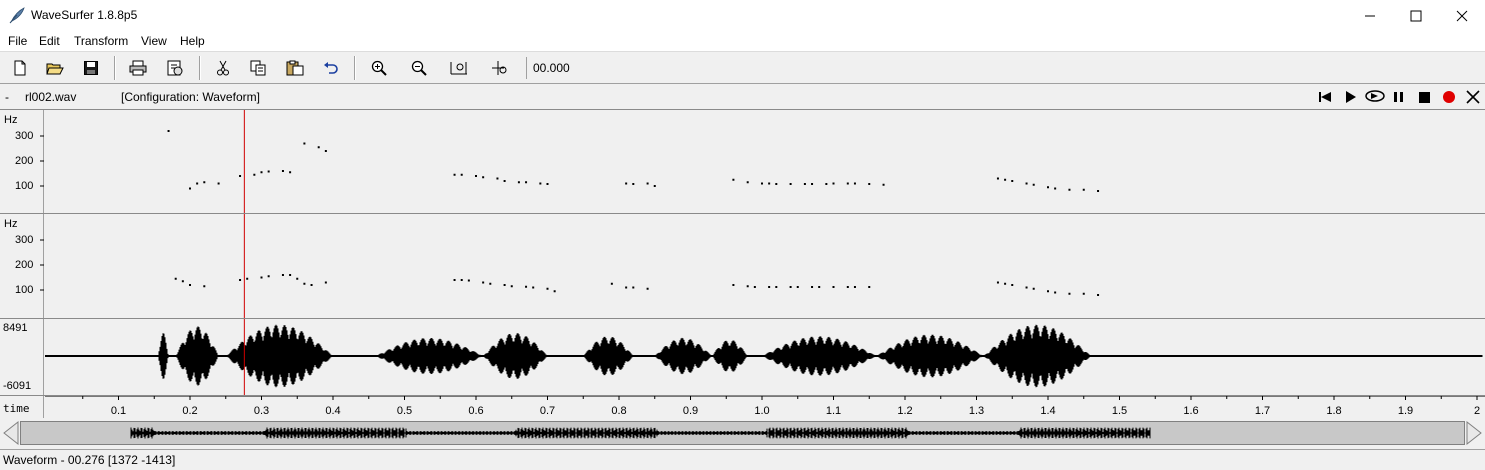 This screenshot has height=470, width=1485. Describe the element at coordinates (1047, 411) in the screenshot. I see `time-tick-label: 1.4` at that location.